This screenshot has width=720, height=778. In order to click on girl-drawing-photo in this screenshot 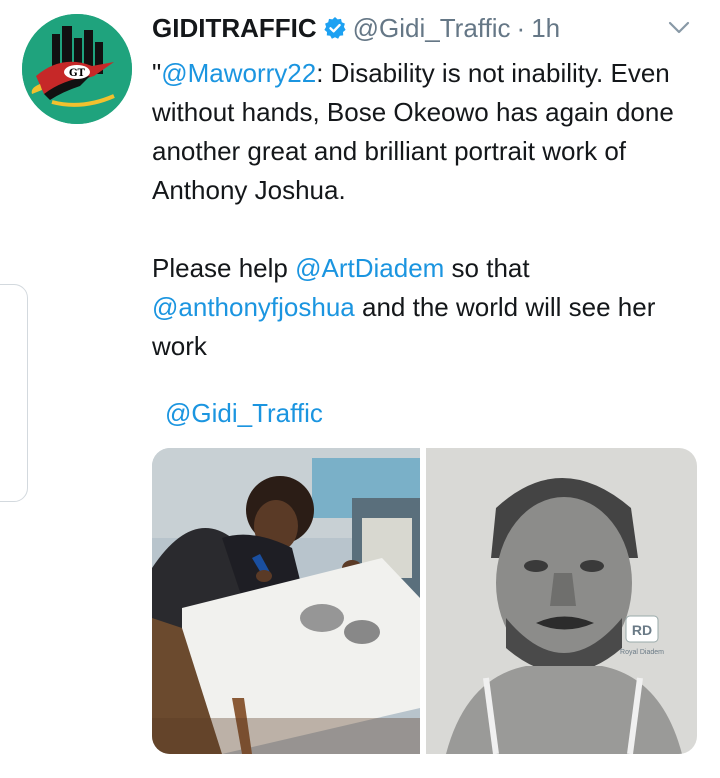, I will do `click(286, 601)`.